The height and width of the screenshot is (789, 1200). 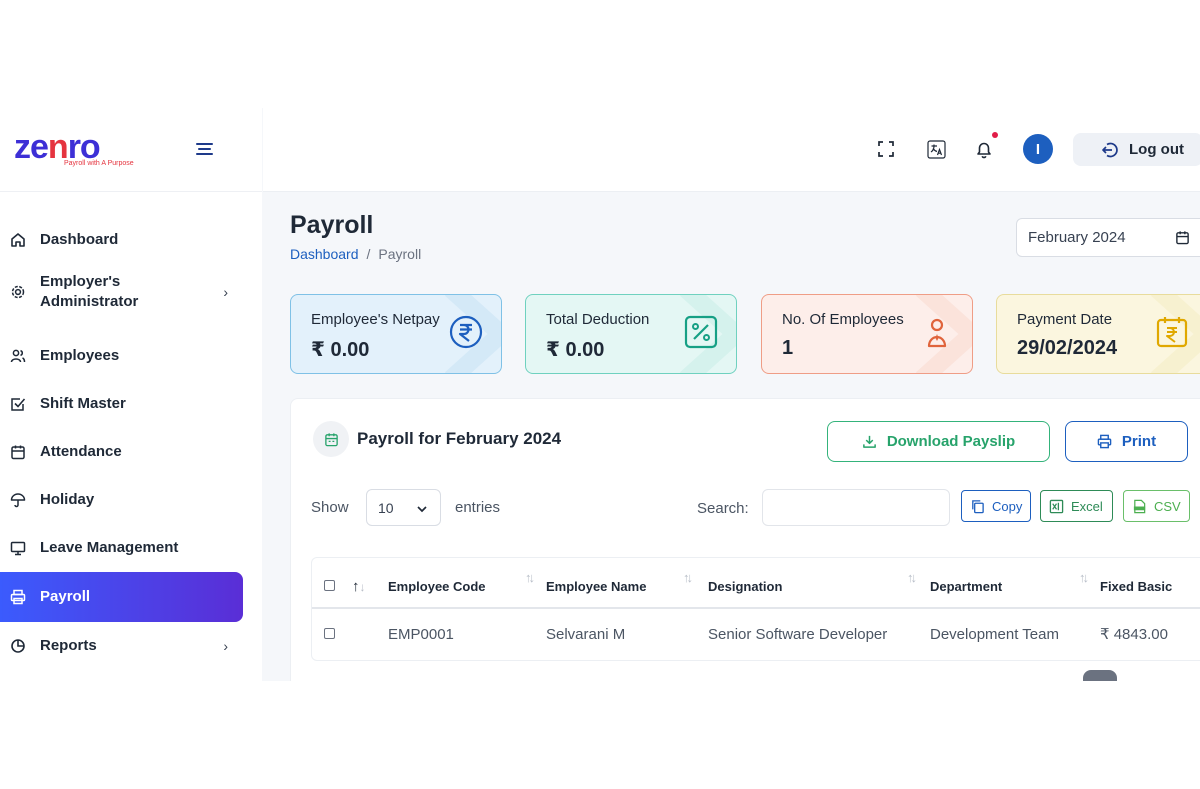 I want to click on download-icon, so click(x=869, y=441).